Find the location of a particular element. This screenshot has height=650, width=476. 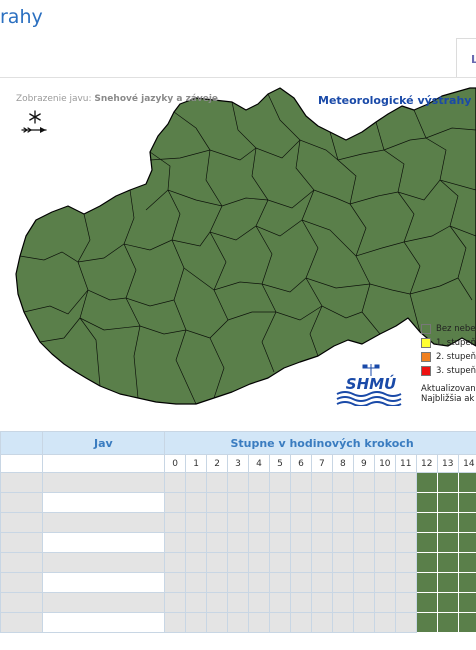

svg-text: SHMÚ is located at coordinates (371, 383).